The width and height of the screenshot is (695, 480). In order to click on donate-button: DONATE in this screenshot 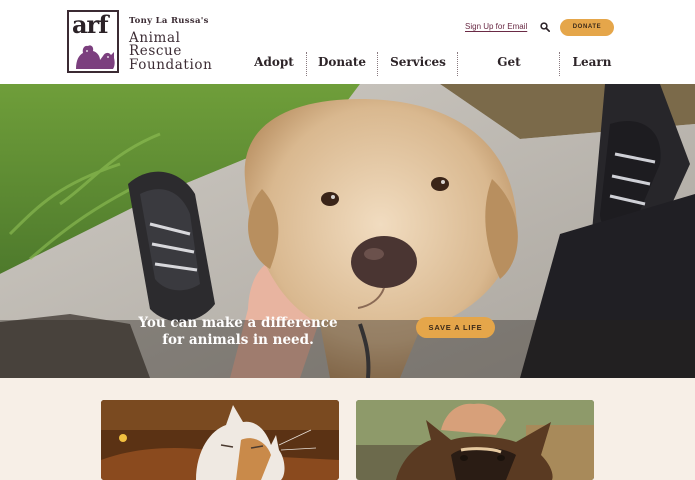, I will do `click(587, 27)`.